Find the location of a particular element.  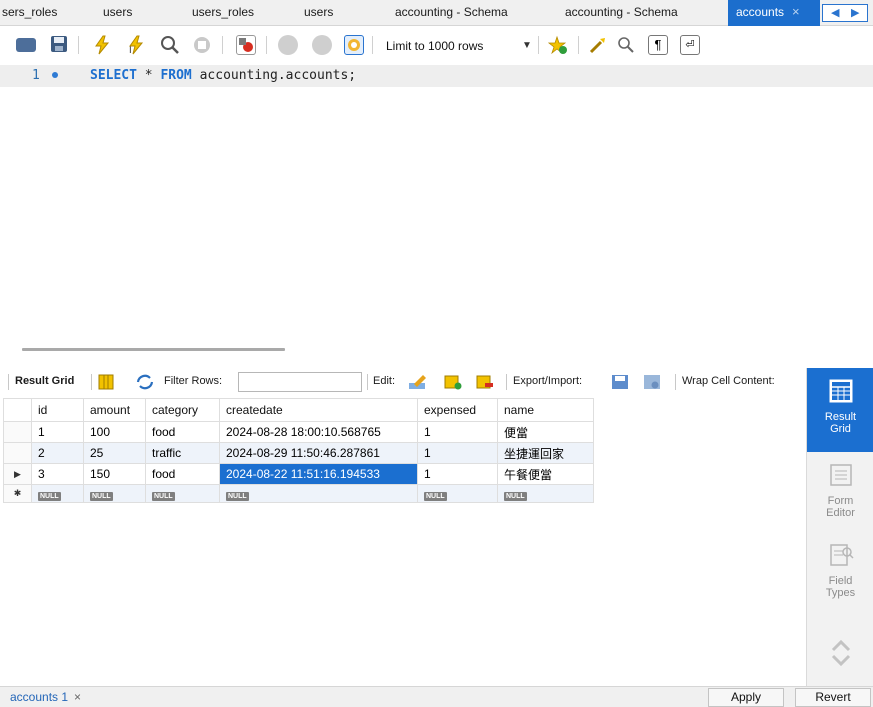

tab-users-roles-partial: sers_roles is located at coordinates (29, 13).